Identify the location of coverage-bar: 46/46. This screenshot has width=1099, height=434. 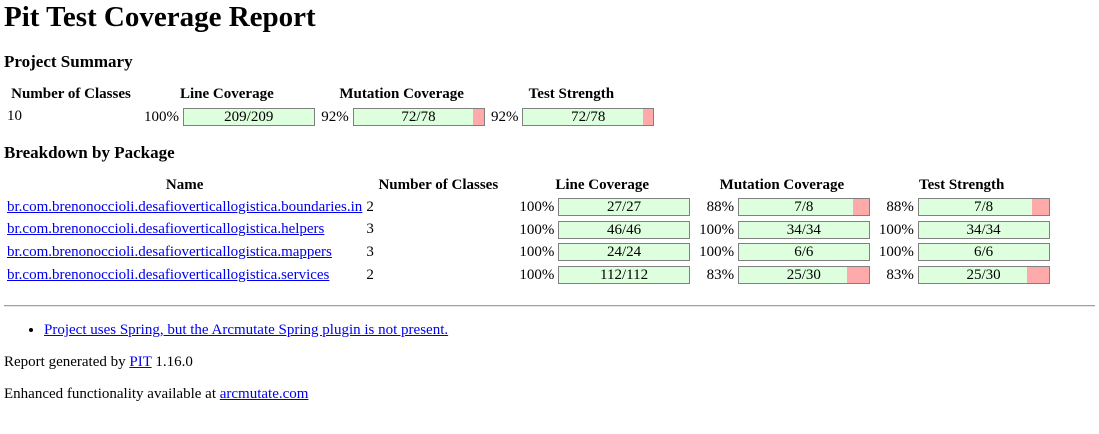
(624, 229).